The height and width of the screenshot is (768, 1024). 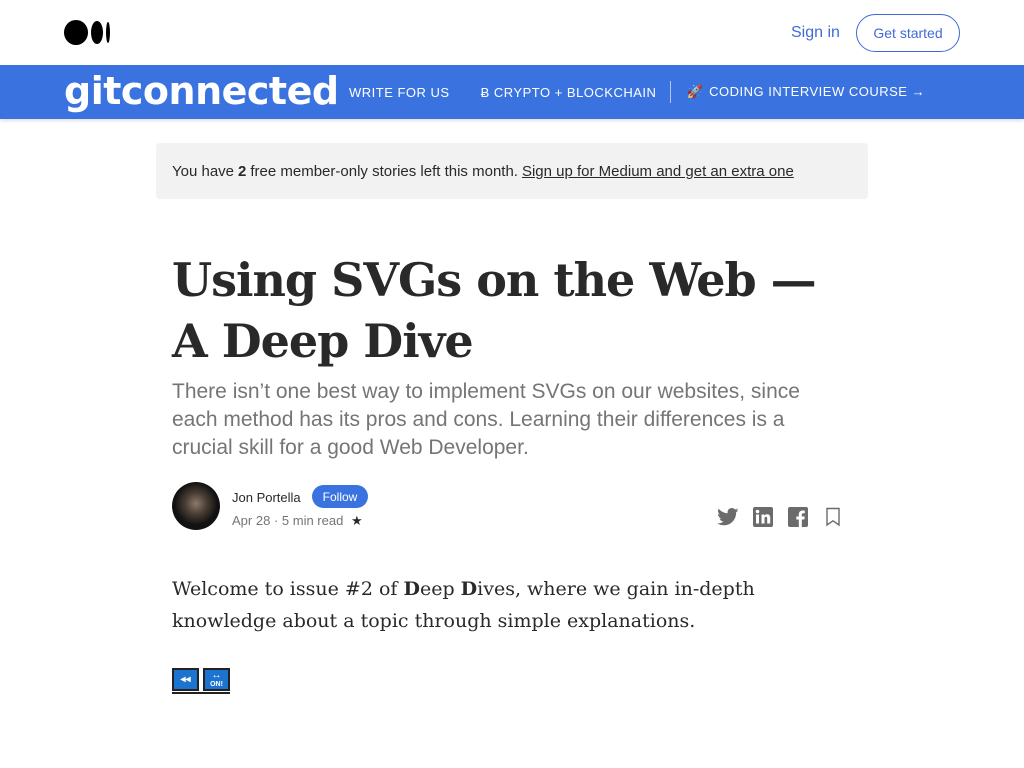 I want to click on author-name: Jon Portella, so click(x=266, y=497).